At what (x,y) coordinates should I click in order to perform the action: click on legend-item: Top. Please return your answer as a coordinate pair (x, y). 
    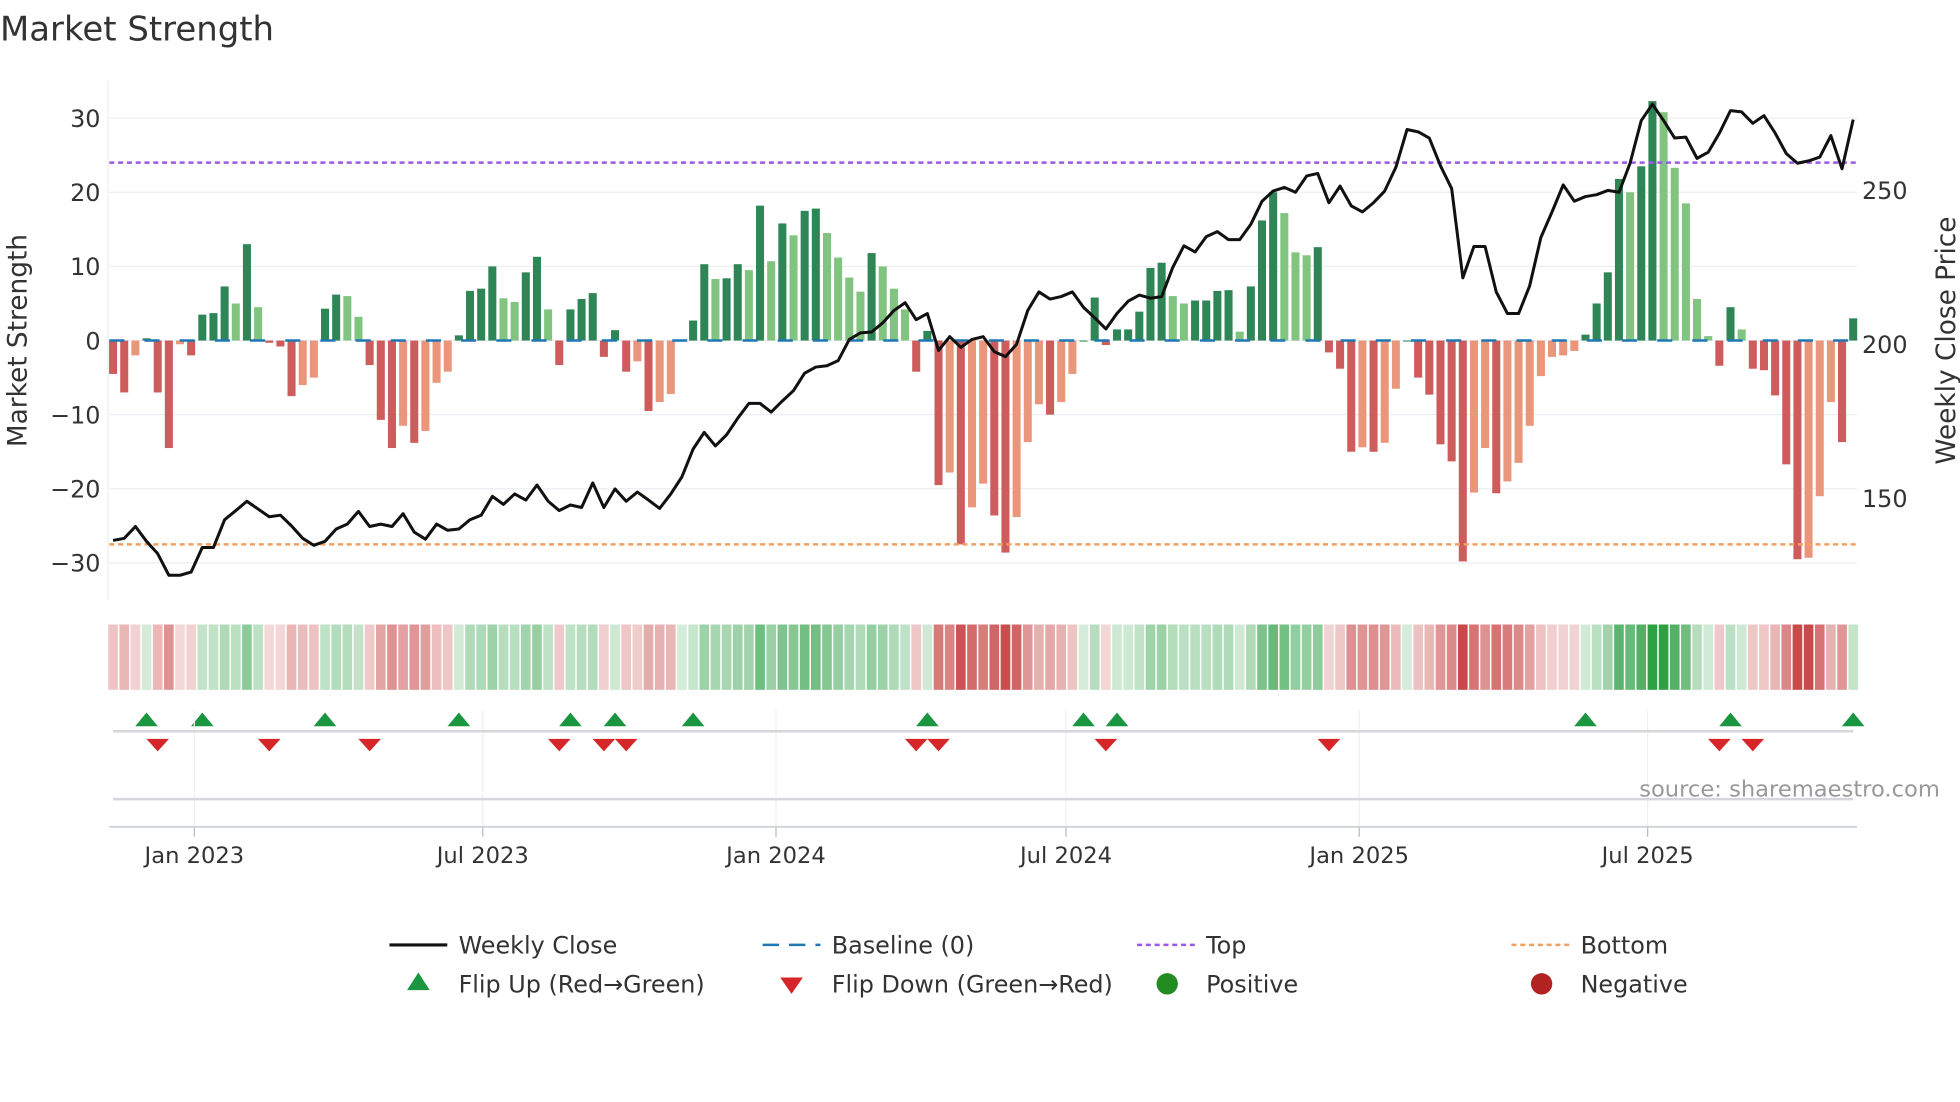
    Looking at the image, I should click on (1191, 946).